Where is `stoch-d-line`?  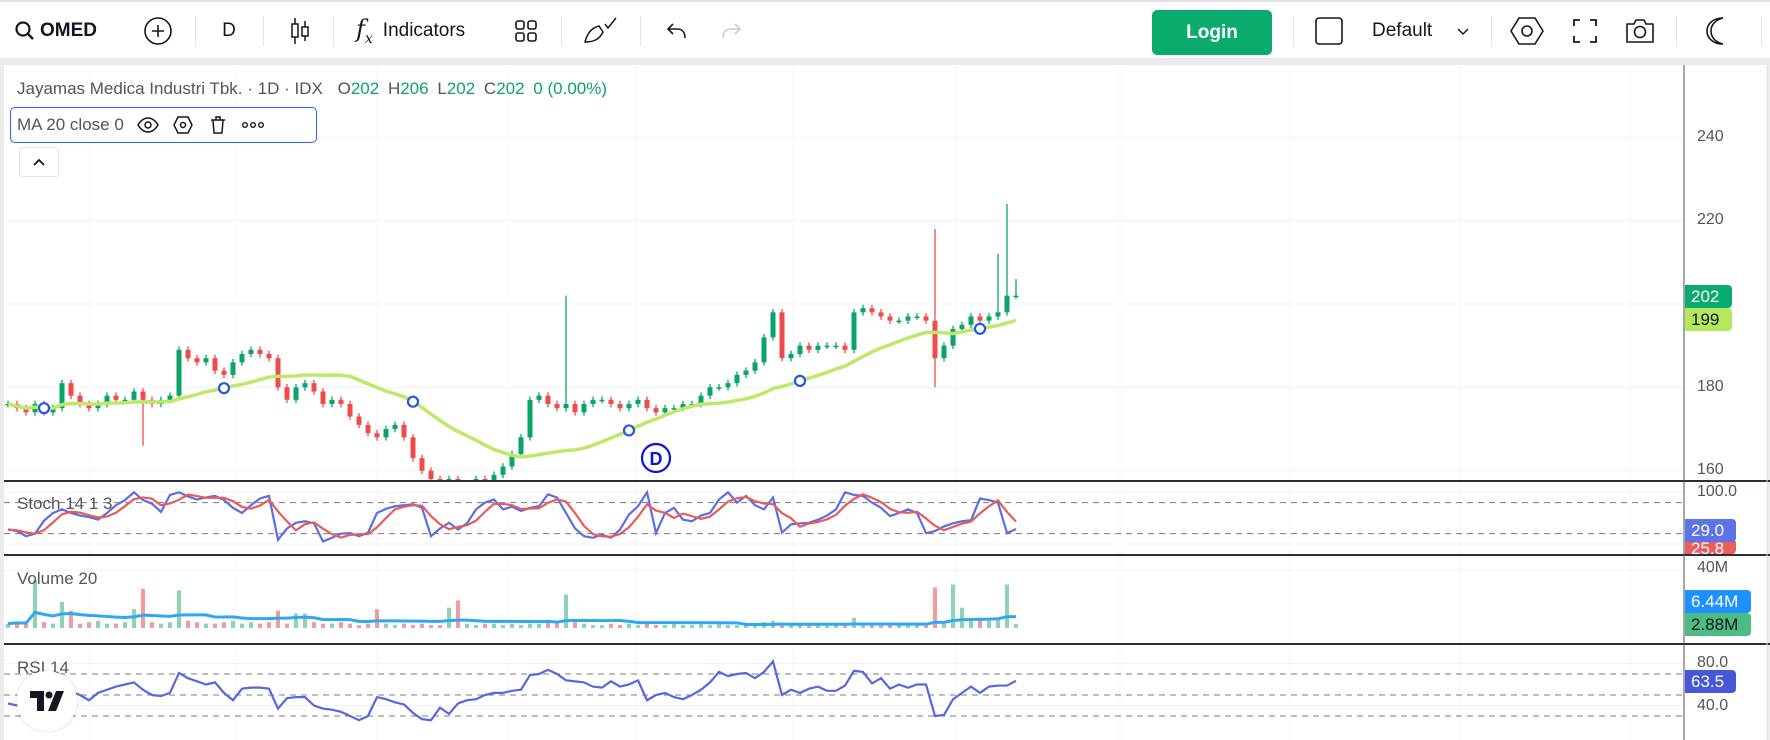
stoch-d-line is located at coordinates (512, 516).